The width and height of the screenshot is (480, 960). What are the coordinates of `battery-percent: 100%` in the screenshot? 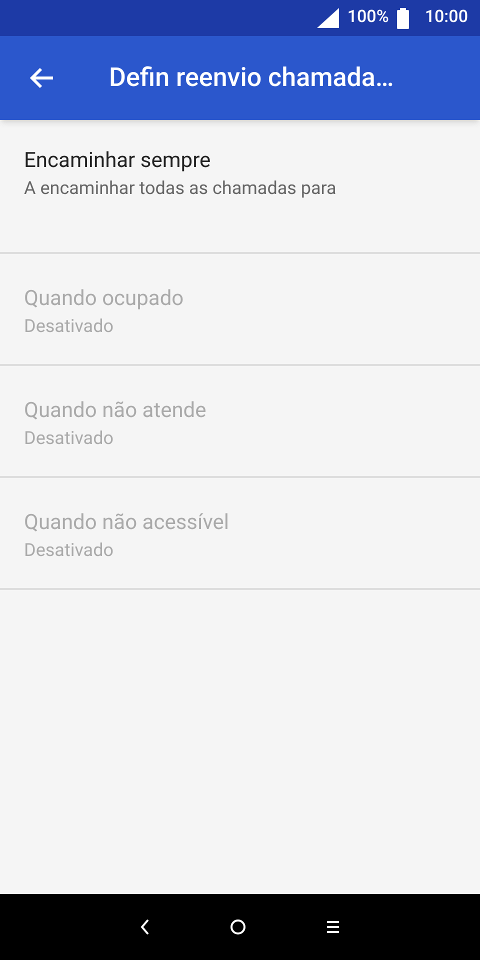 It's located at (368, 18).